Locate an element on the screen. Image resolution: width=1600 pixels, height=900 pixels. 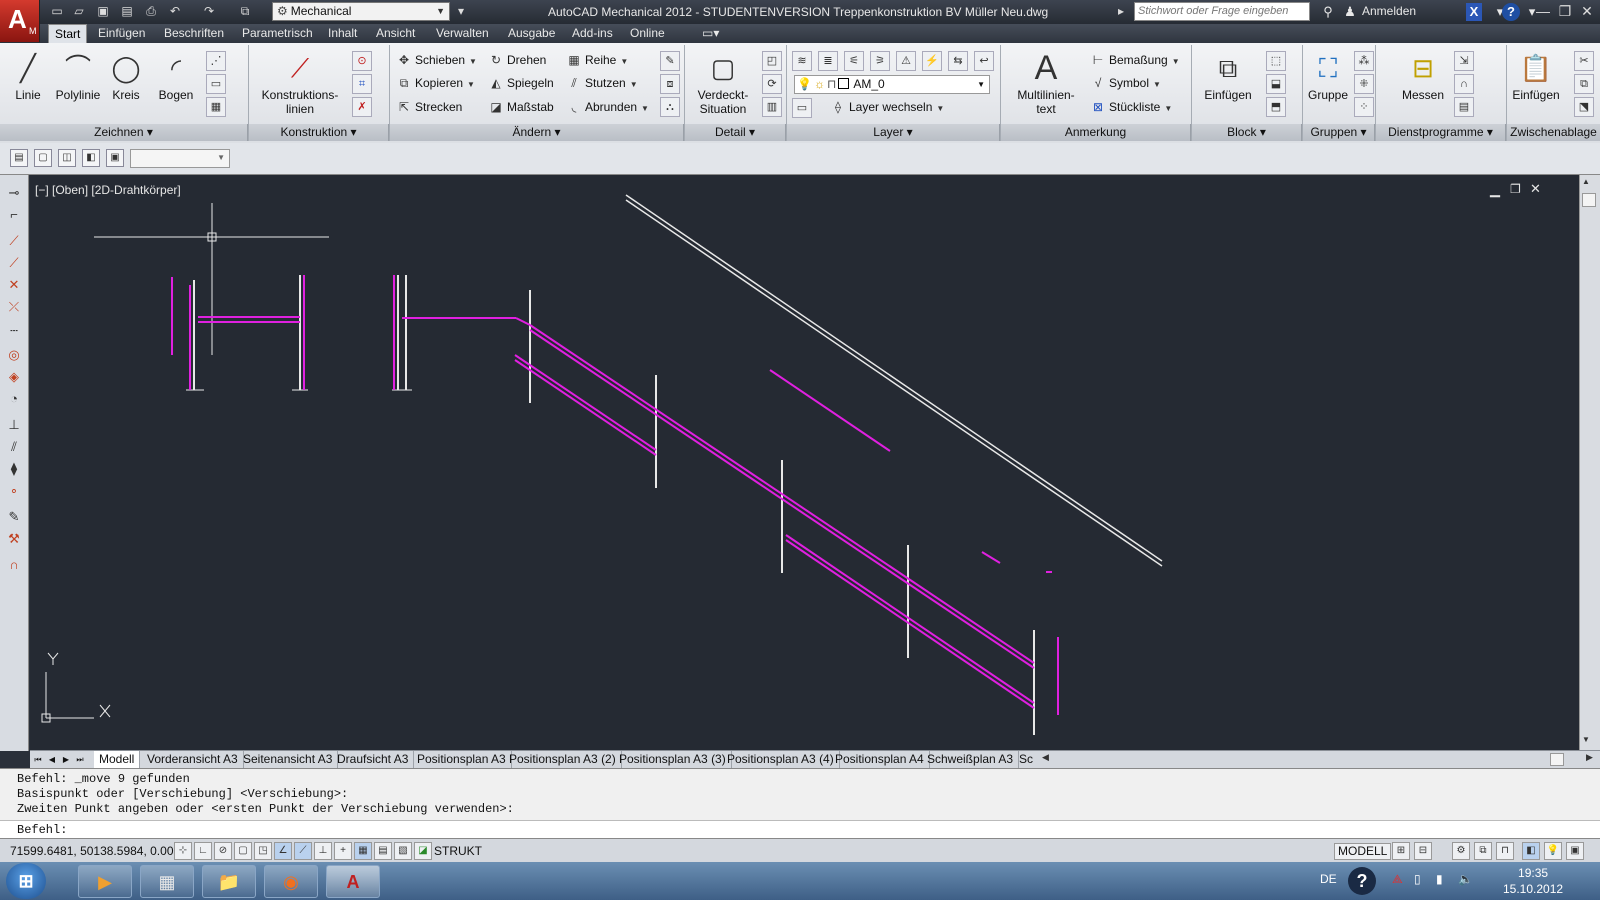
block-attribute-icon: ⬒ is located at coordinates (1276, 107).